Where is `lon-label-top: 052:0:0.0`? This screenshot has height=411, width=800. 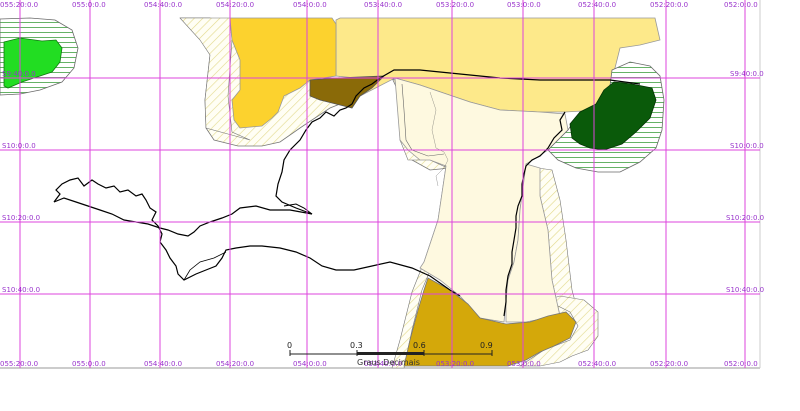 lon-label-top: 052:0:0.0 is located at coordinates (741, 5).